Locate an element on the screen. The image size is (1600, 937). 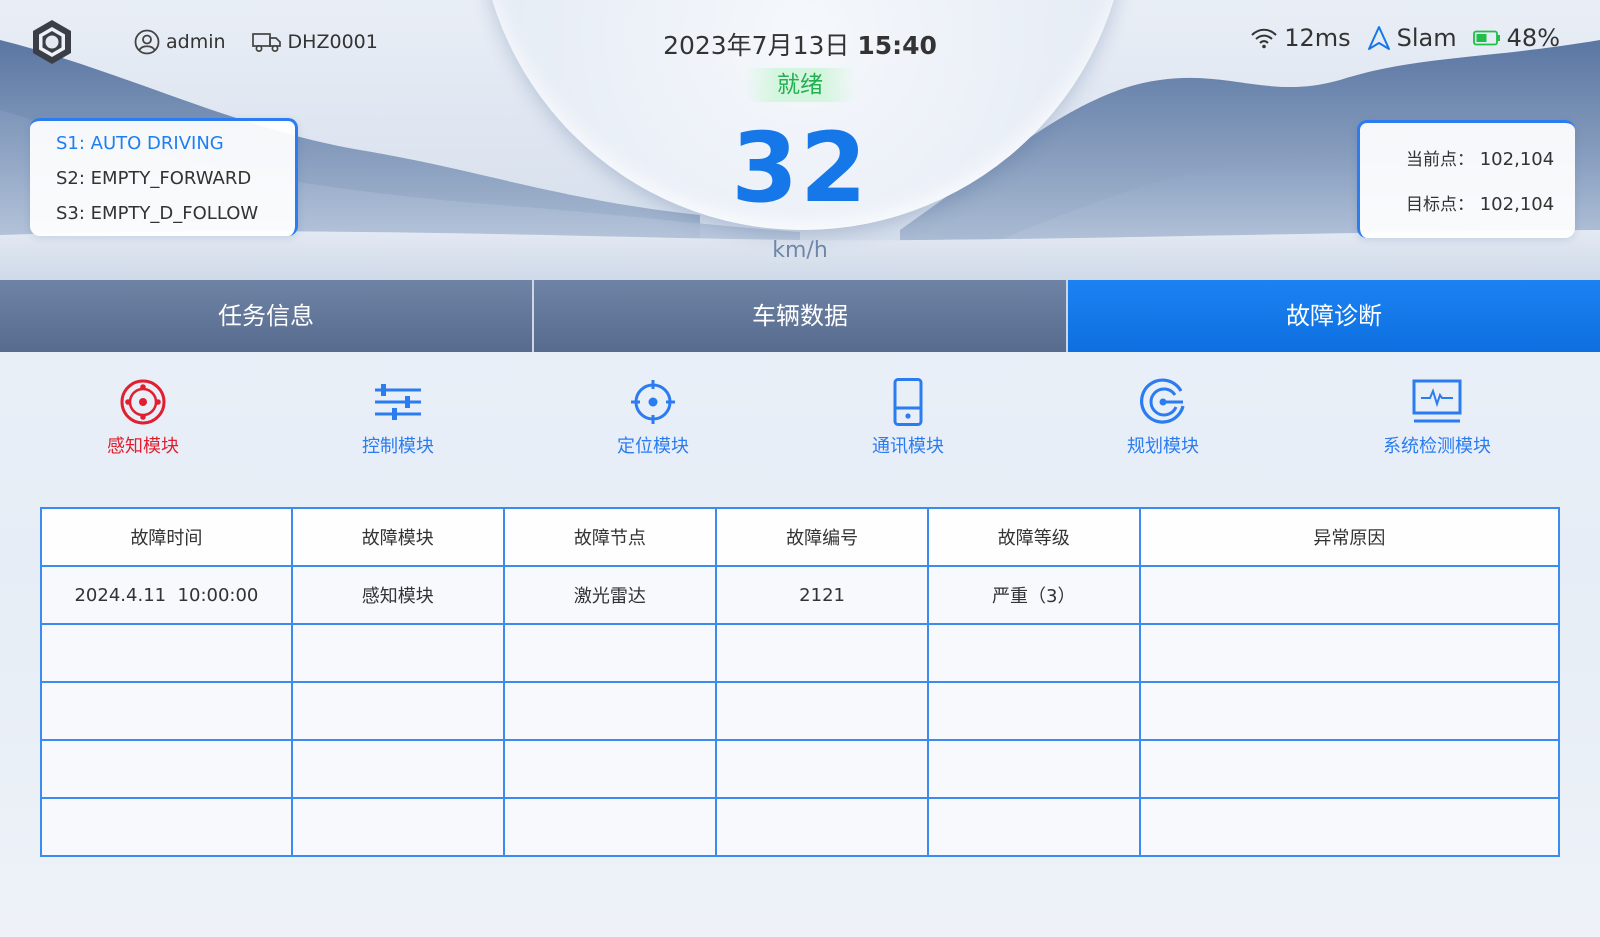
wifi-icon is located at coordinates (1264, 38).